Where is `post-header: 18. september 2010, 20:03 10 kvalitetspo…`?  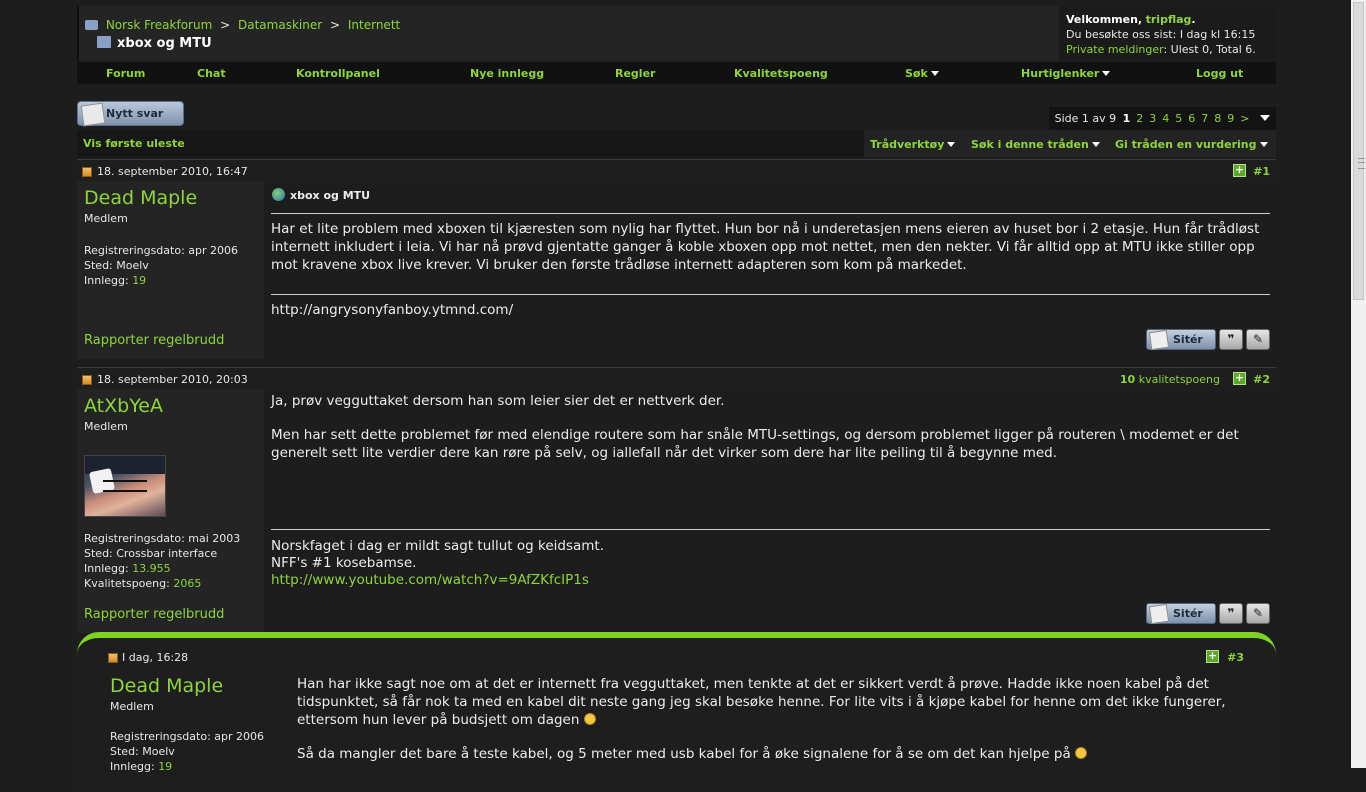 post-header: 18. september 2010, 20:03 10 kvalitetspo… is located at coordinates (676, 378).